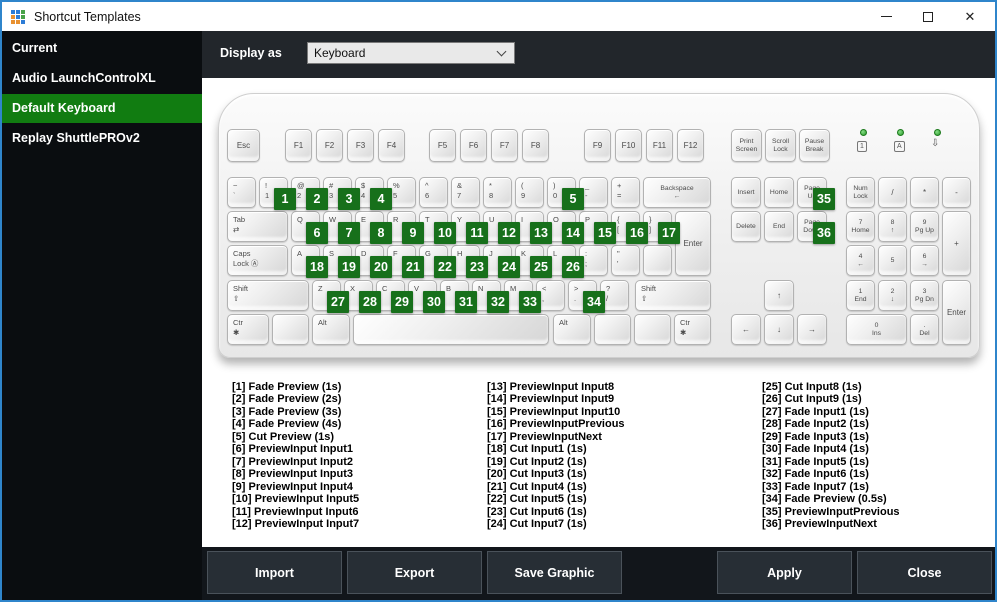 This screenshot has width=997, height=602. Describe the element at coordinates (295, 511) in the screenshot. I see `legend-entry: [11] PreviewInput Input6` at that location.